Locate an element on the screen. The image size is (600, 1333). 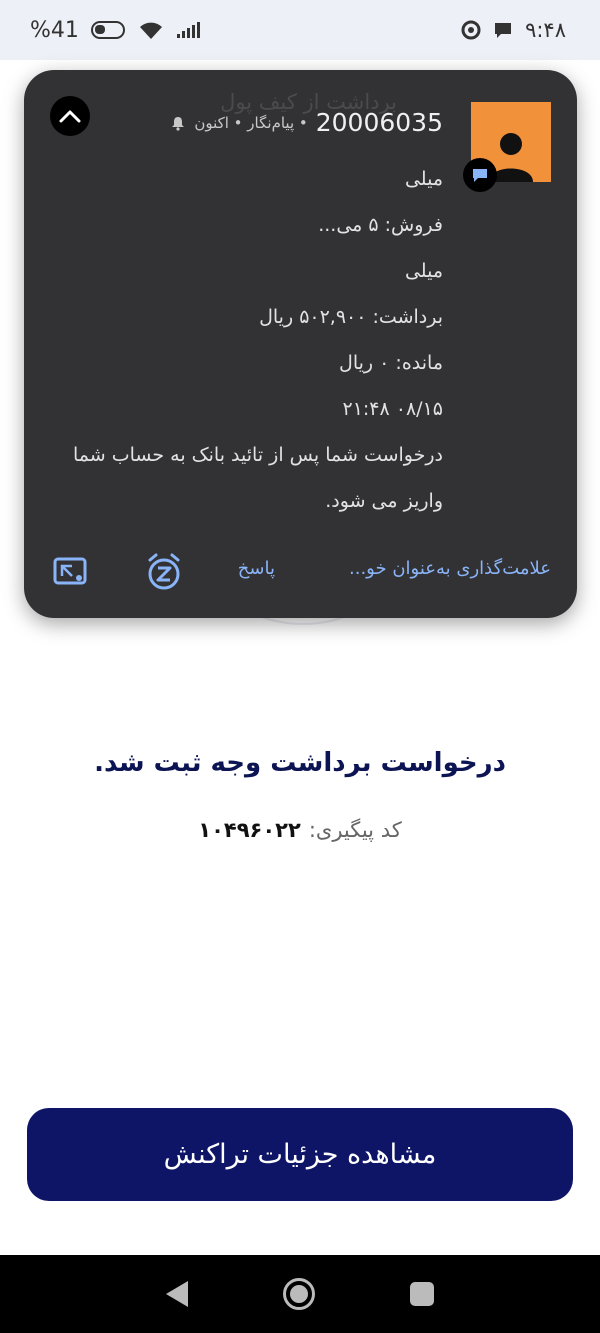
success-title: درخواست برداشت وجه ثبت شد. is located at coordinates (300, 763).